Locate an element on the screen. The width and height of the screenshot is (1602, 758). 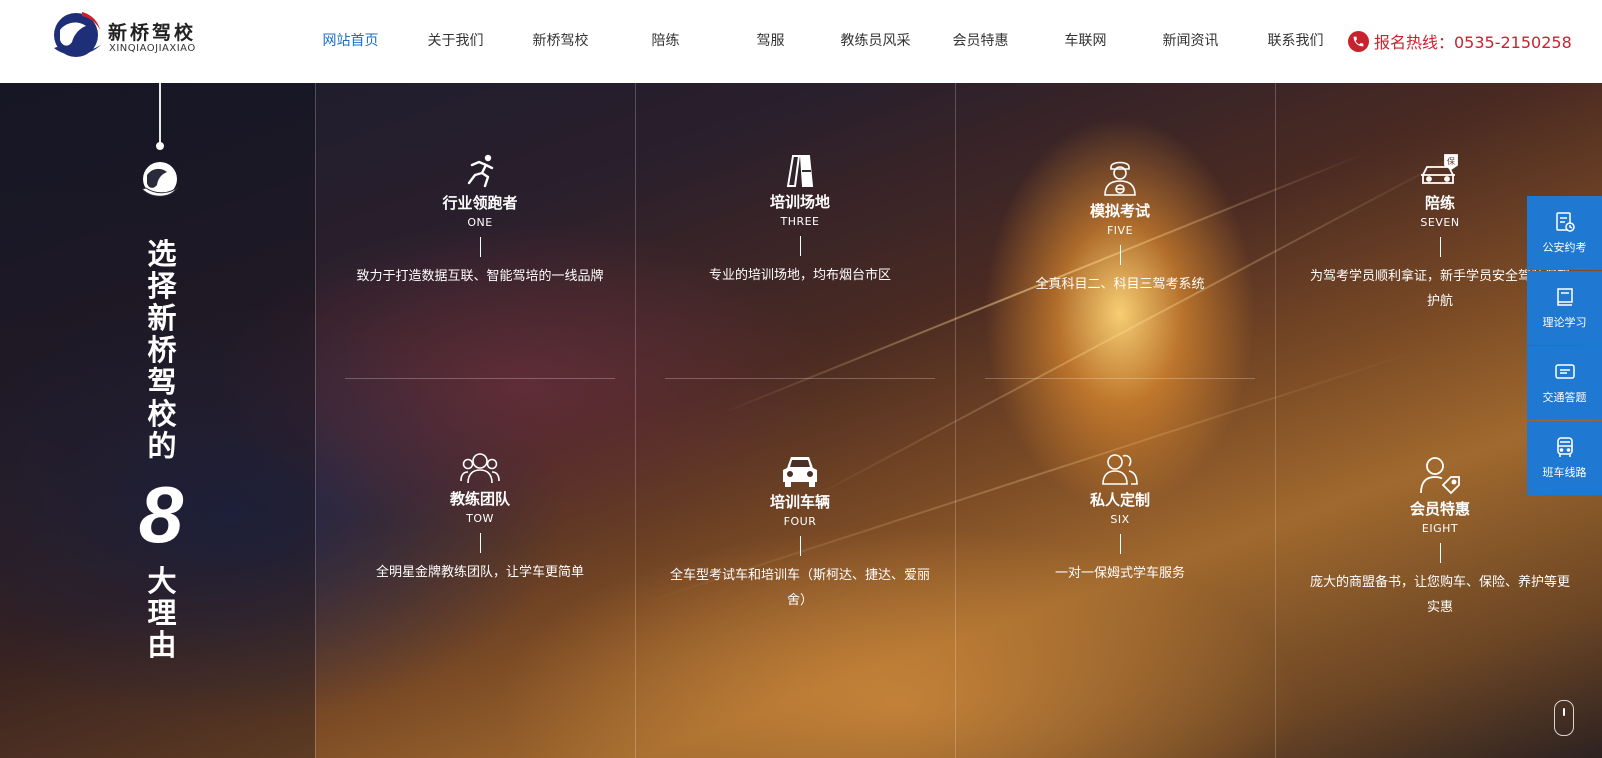
appointment-icon is located at coordinates (1565, 222).